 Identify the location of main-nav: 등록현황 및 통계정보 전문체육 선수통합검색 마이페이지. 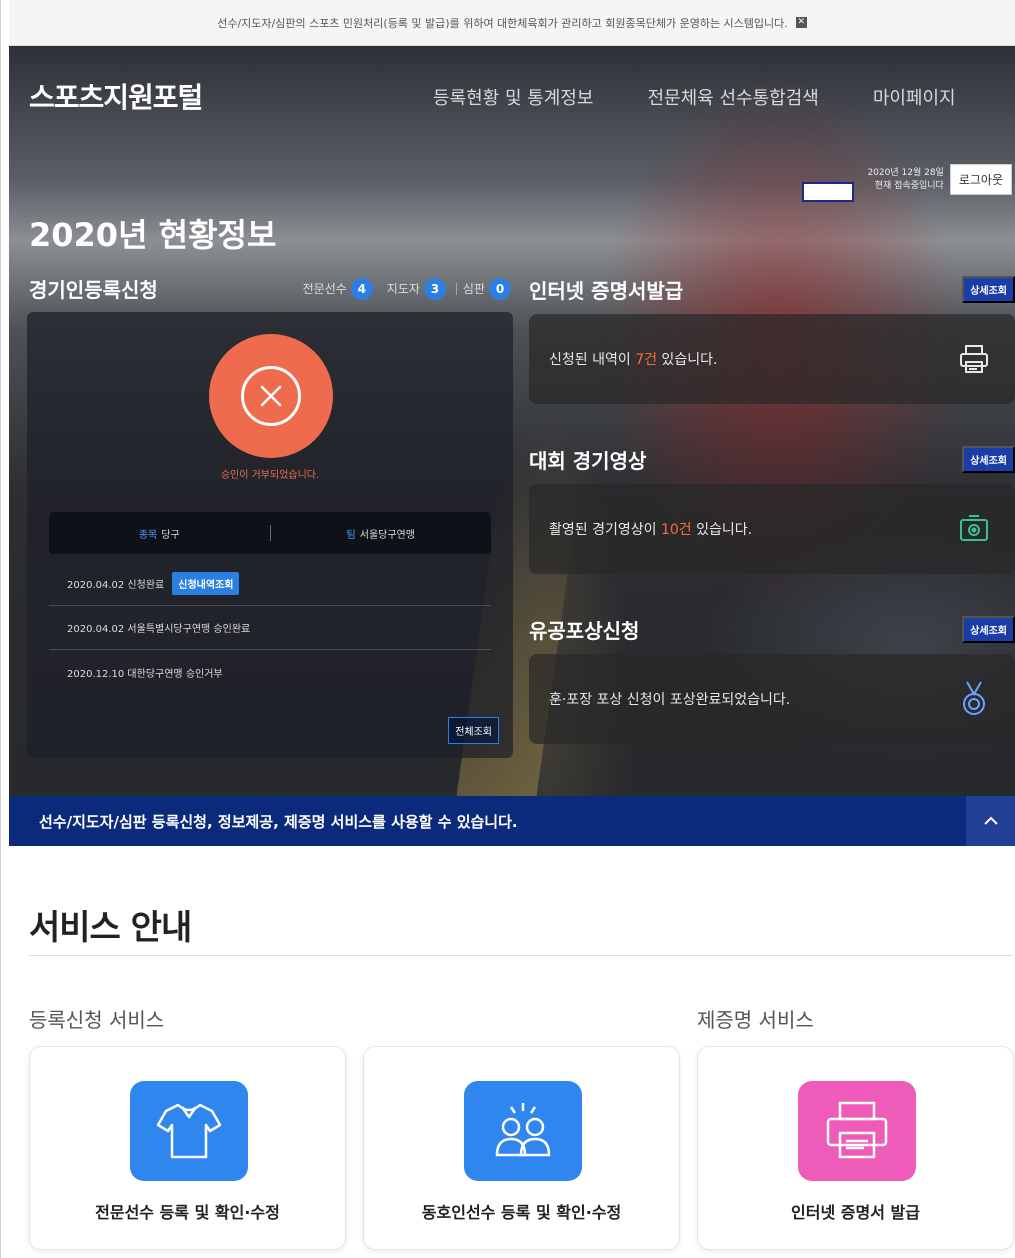
(694, 97).